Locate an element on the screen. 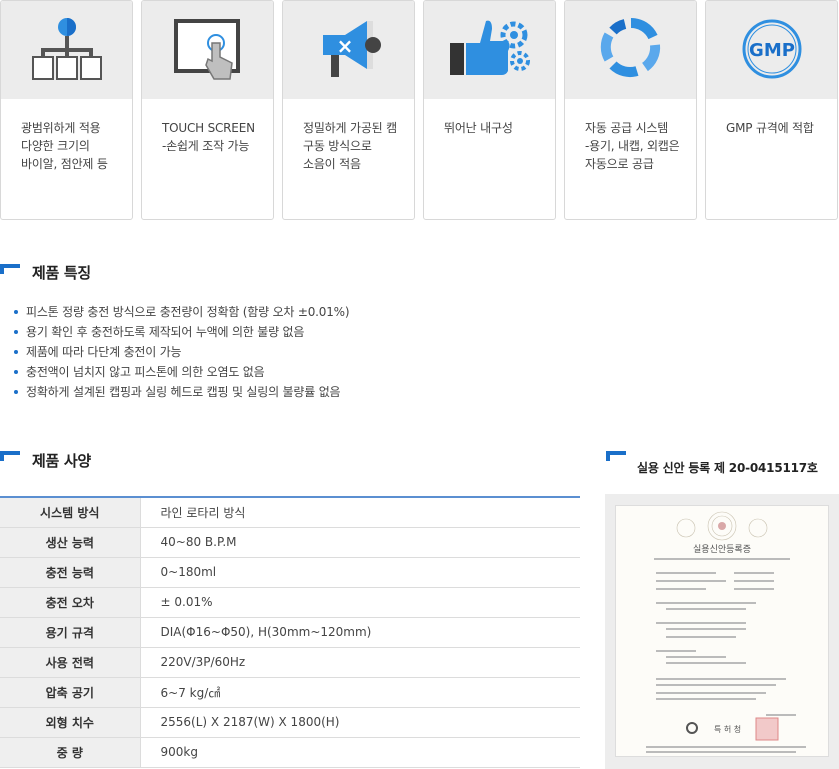  card-text: TOUCH SCREEN -손쉽게 조작 가능 is located at coordinates (207, 127).